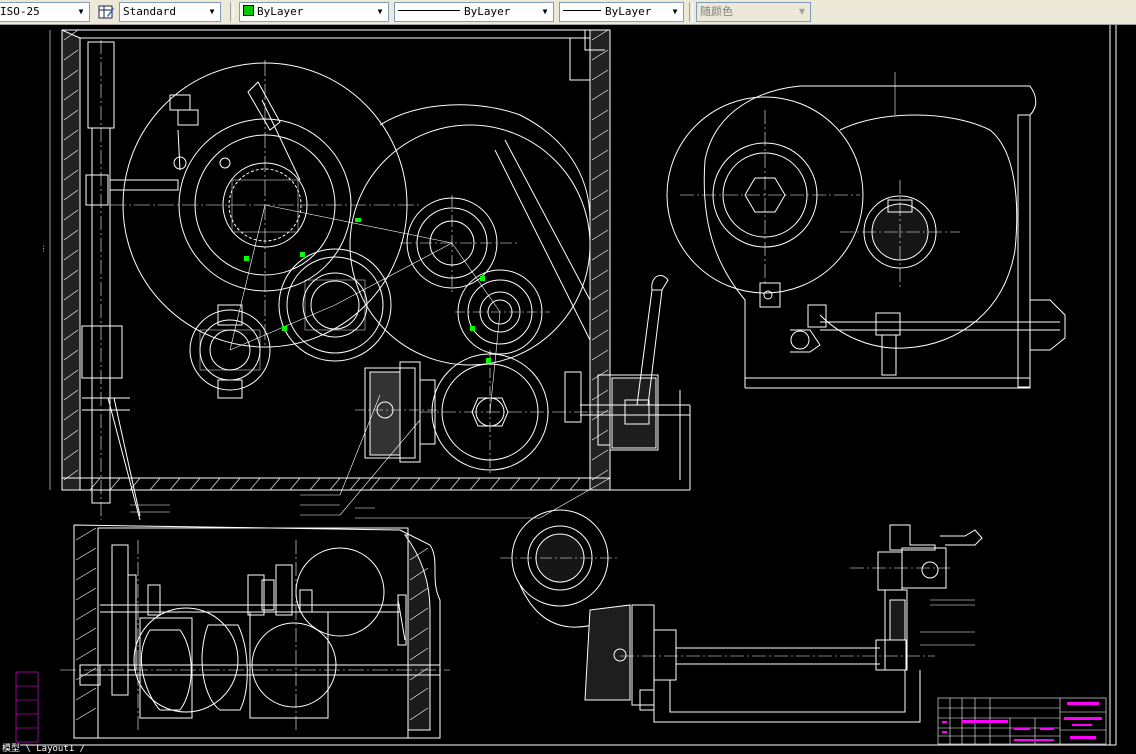 The width and height of the screenshot is (1136, 754). What do you see at coordinates (149, 11) in the screenshot?
I see `table-style-value: Standard` at bounding box center [149, 11].